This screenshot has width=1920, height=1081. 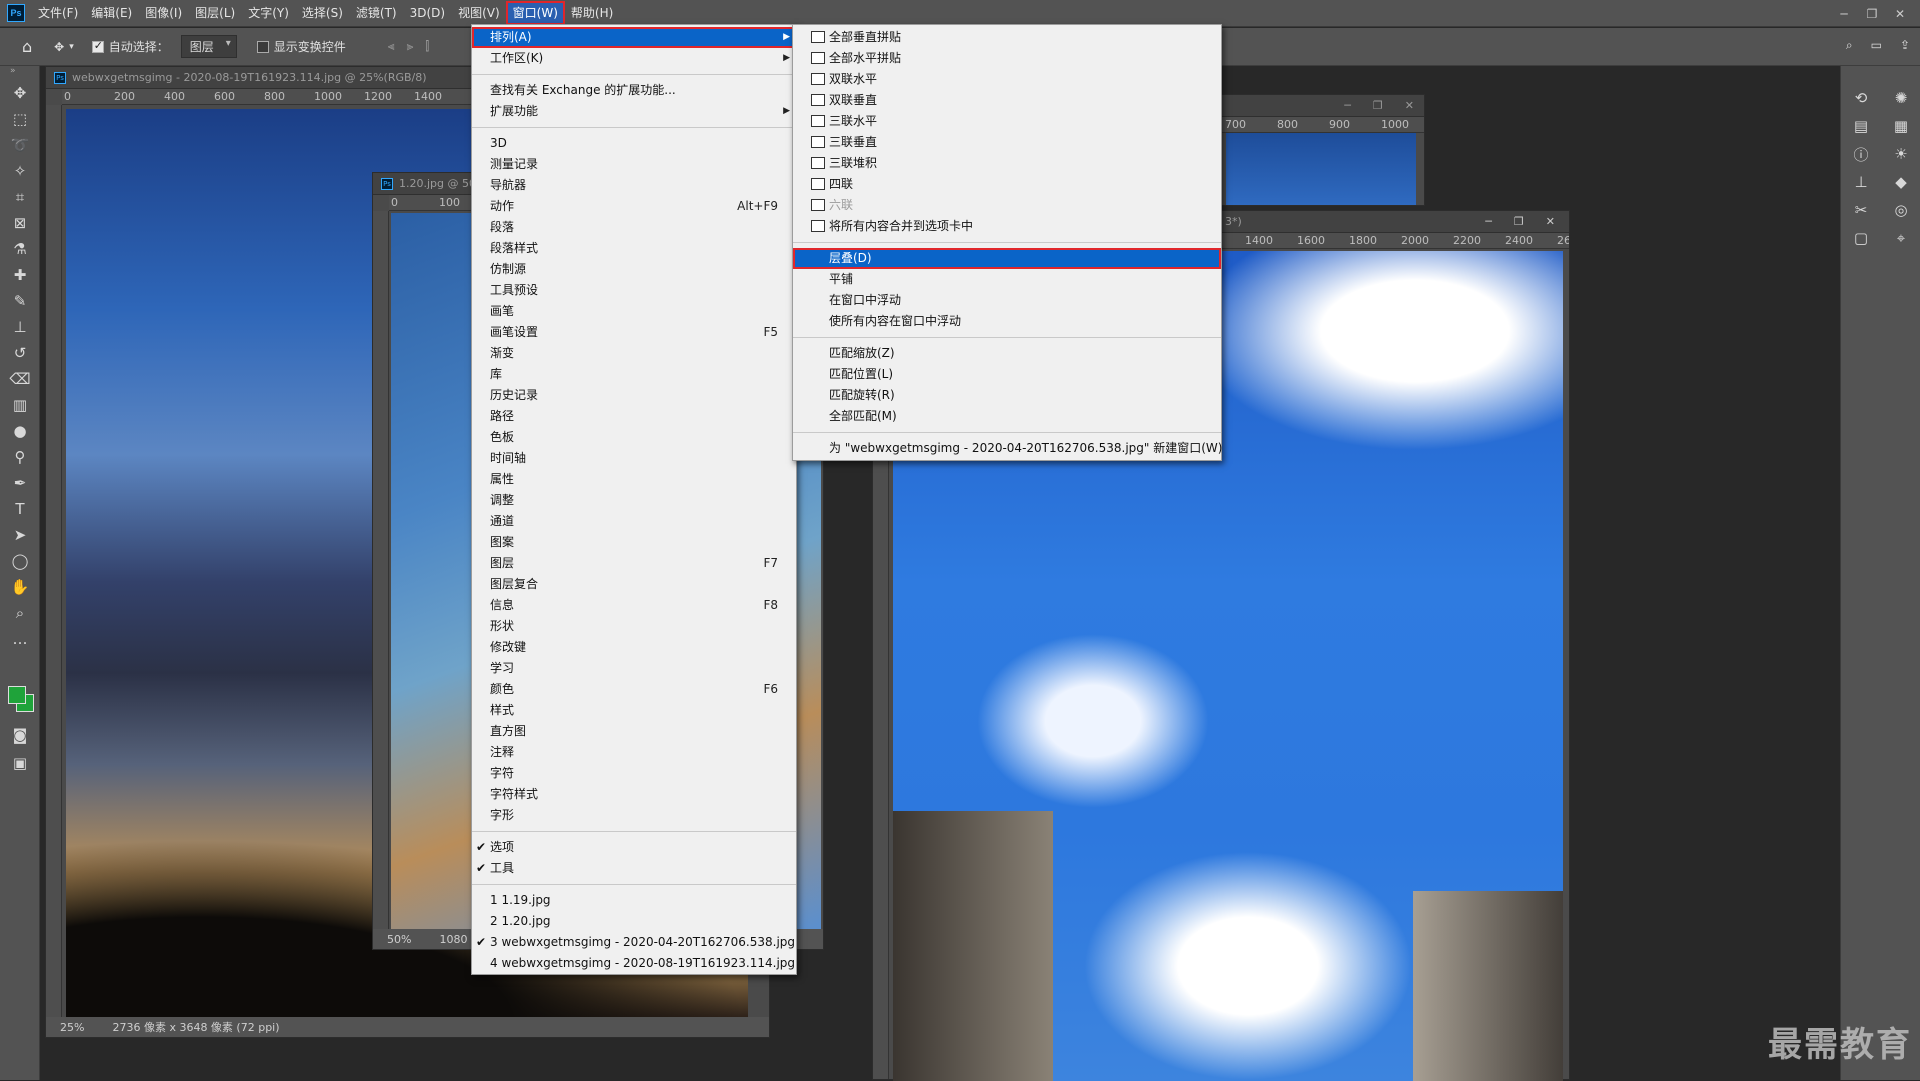 What do you see at coordinates (20, 587) in the screenshot?
I see `hand-icon: ✋` at bounding box center [20, 587].